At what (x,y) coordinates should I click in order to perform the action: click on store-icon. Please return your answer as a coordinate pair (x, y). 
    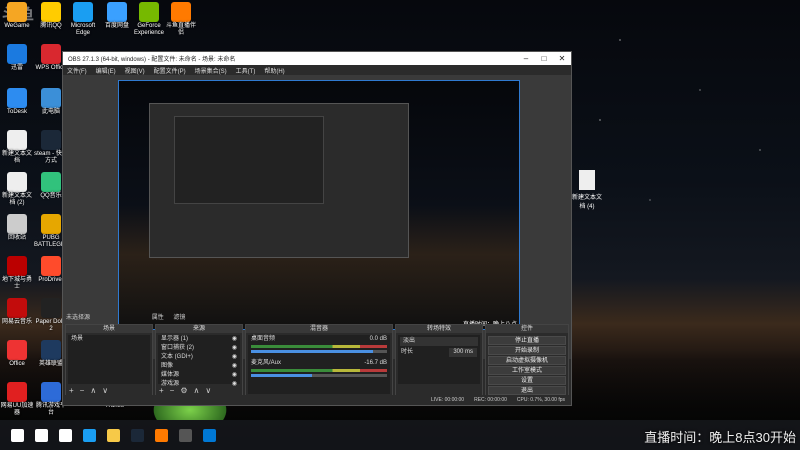
    Looking at the image, I should click on (209, 435).